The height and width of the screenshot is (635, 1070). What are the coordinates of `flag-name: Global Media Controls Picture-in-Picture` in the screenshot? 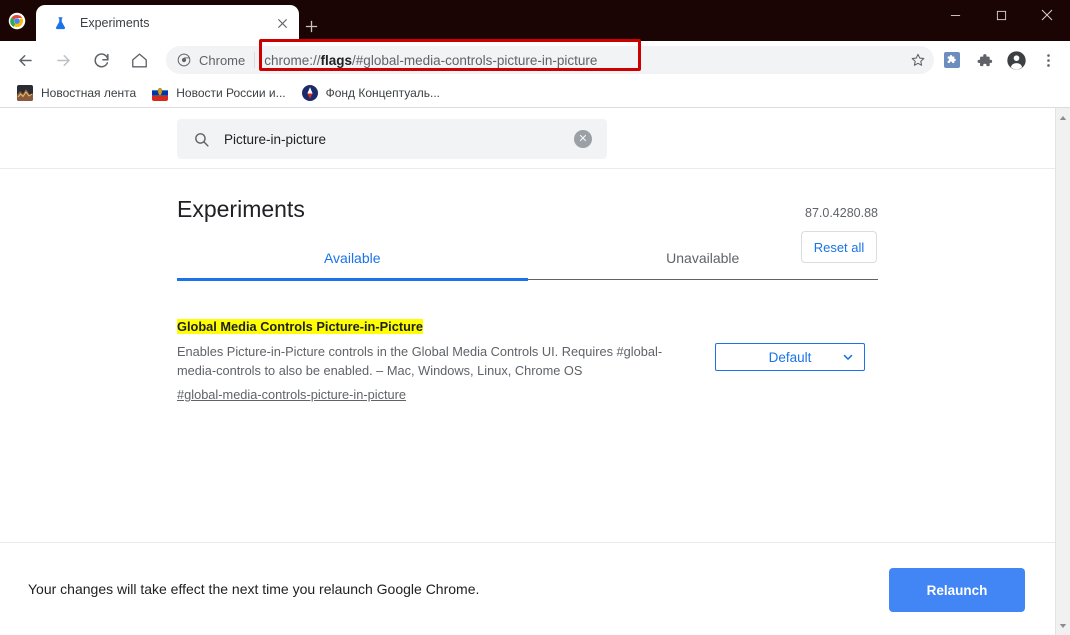 It's located at (300, 326).